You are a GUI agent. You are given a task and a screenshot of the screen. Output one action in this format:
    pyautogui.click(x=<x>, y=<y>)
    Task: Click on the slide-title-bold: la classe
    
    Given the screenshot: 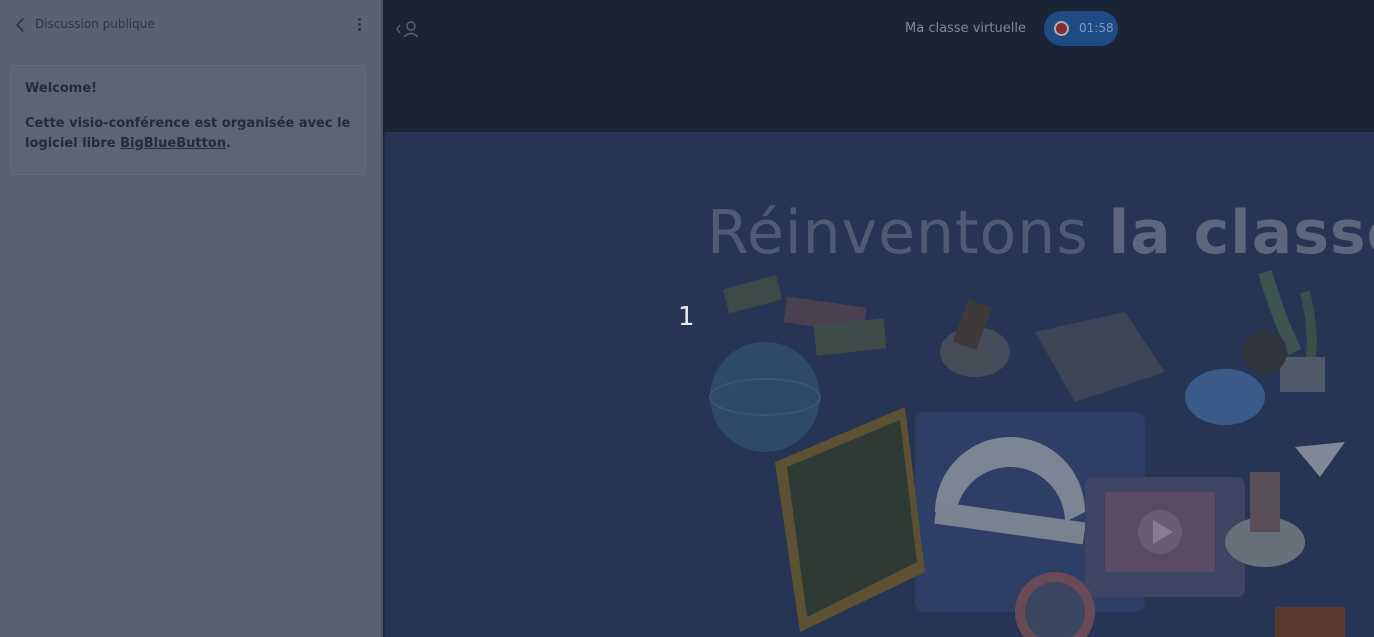 What is the action you would take?
    pyautogui.click(x=1241, y=233)
    